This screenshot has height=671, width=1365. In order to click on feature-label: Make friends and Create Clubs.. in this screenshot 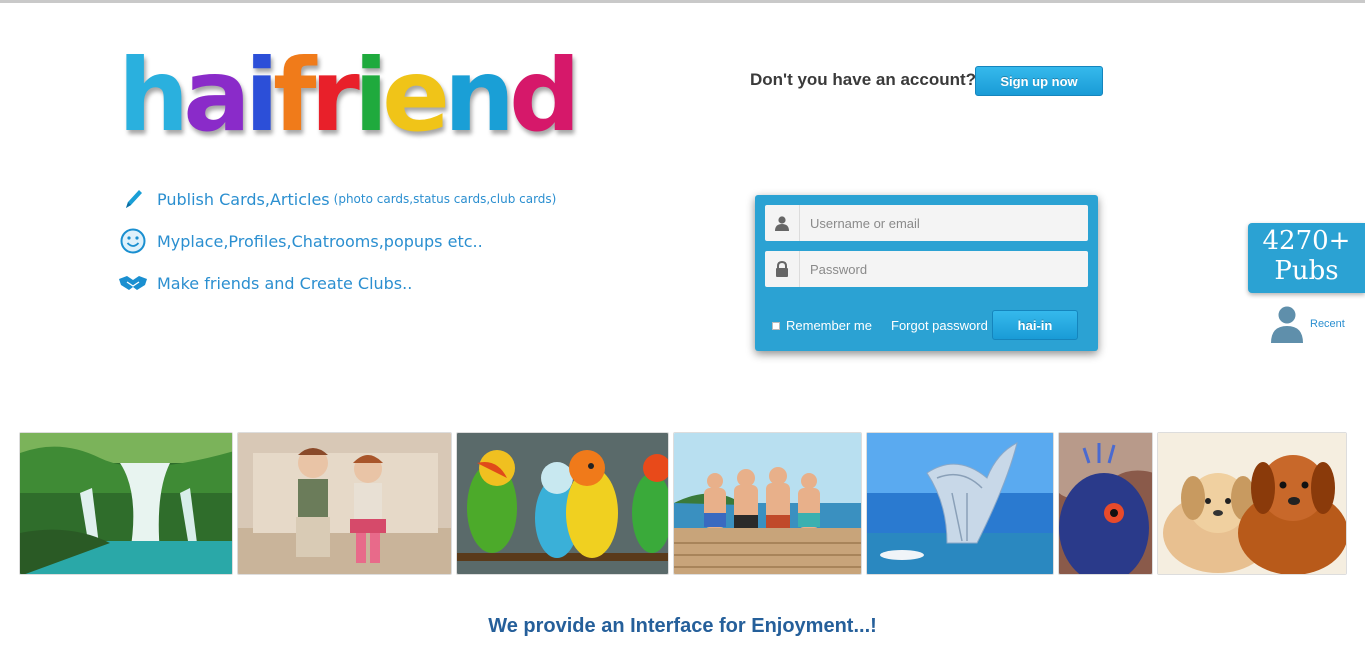, I will do `click(285, 283)`.